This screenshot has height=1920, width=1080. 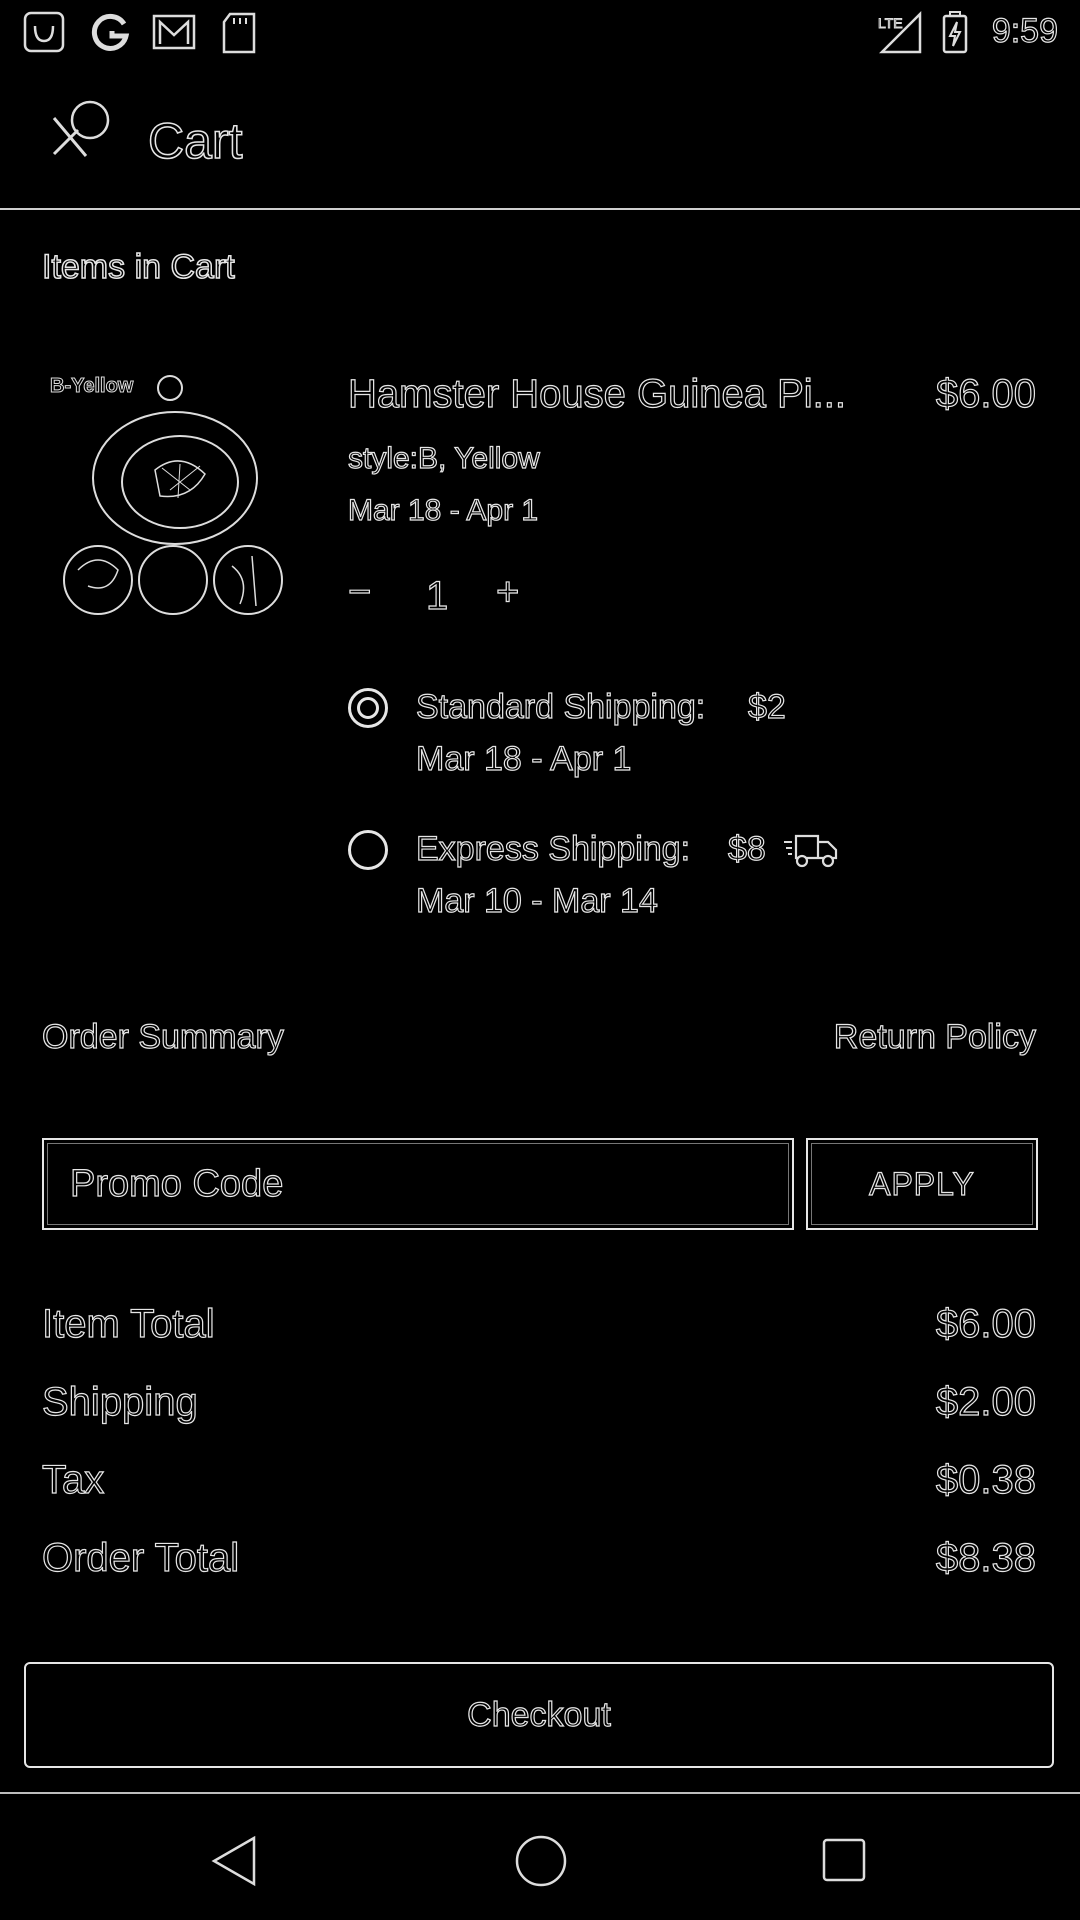 I want to click on product-image: B-Yellow, so click(x=165, y=500).